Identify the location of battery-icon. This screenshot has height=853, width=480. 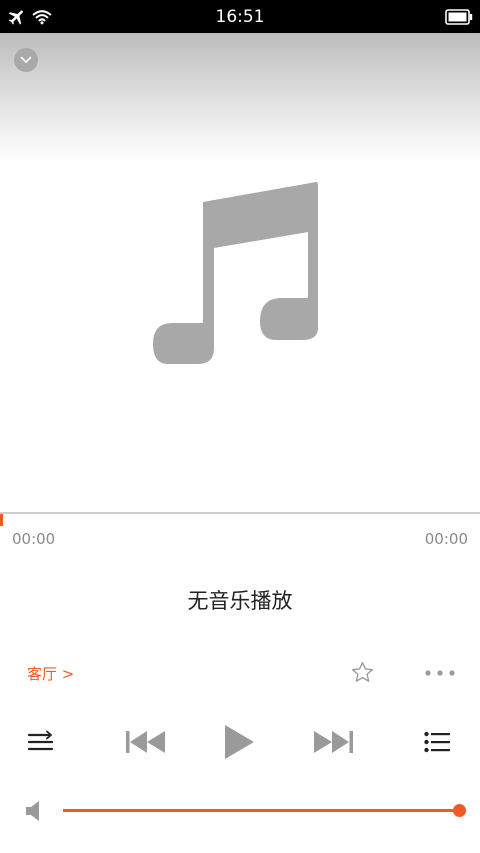
(459, 17).